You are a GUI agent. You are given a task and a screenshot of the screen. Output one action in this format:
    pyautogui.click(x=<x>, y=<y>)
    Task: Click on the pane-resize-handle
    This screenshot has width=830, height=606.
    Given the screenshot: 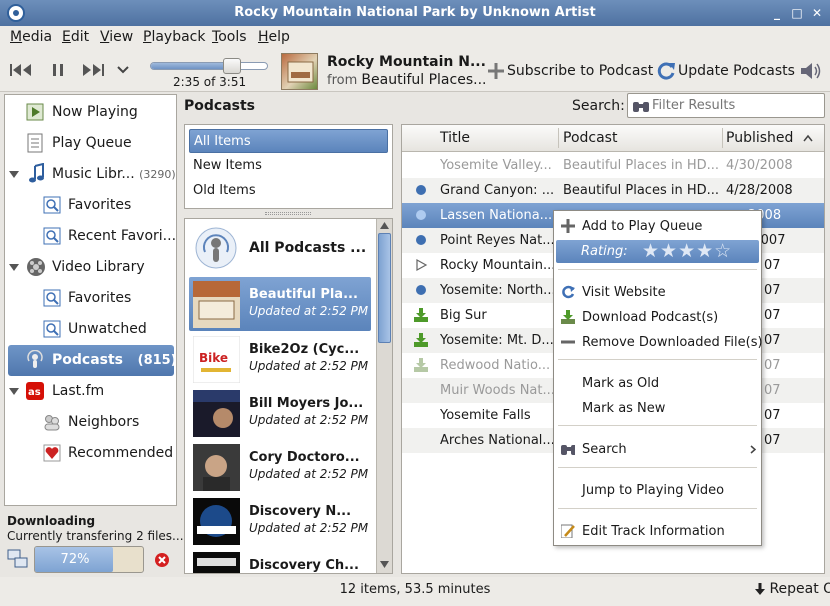 What is the action you would take?
    pyautogui.click(x=288, y=213)
    